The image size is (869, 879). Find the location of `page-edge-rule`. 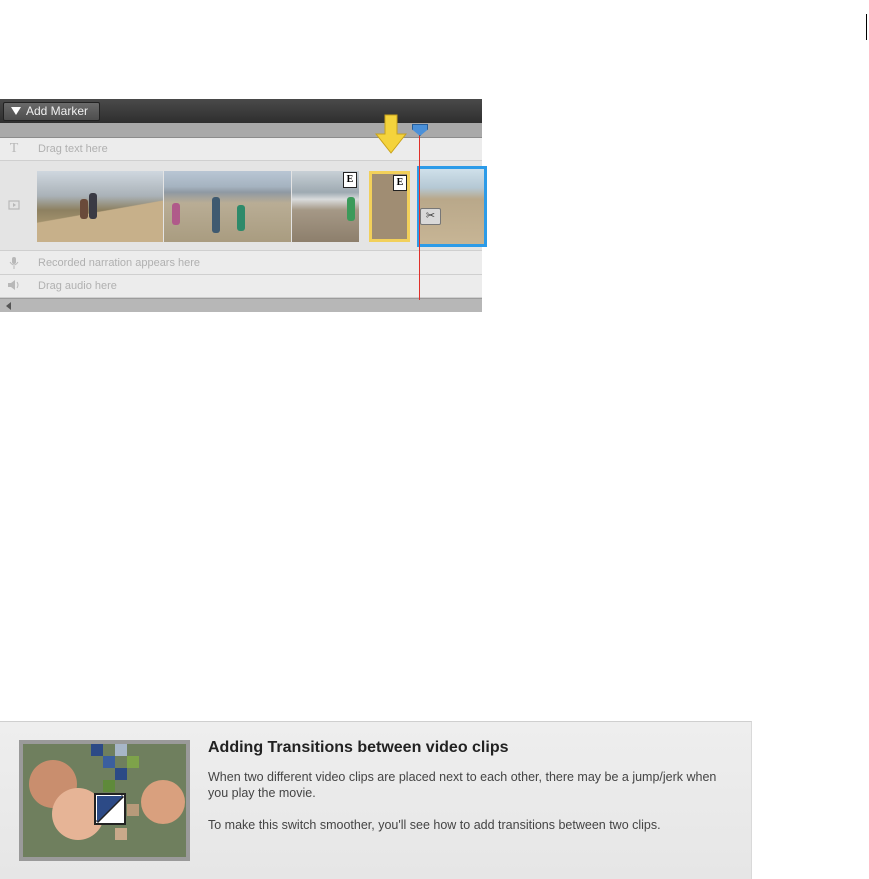

page-edge-rule is located at coordinates (866, 27).